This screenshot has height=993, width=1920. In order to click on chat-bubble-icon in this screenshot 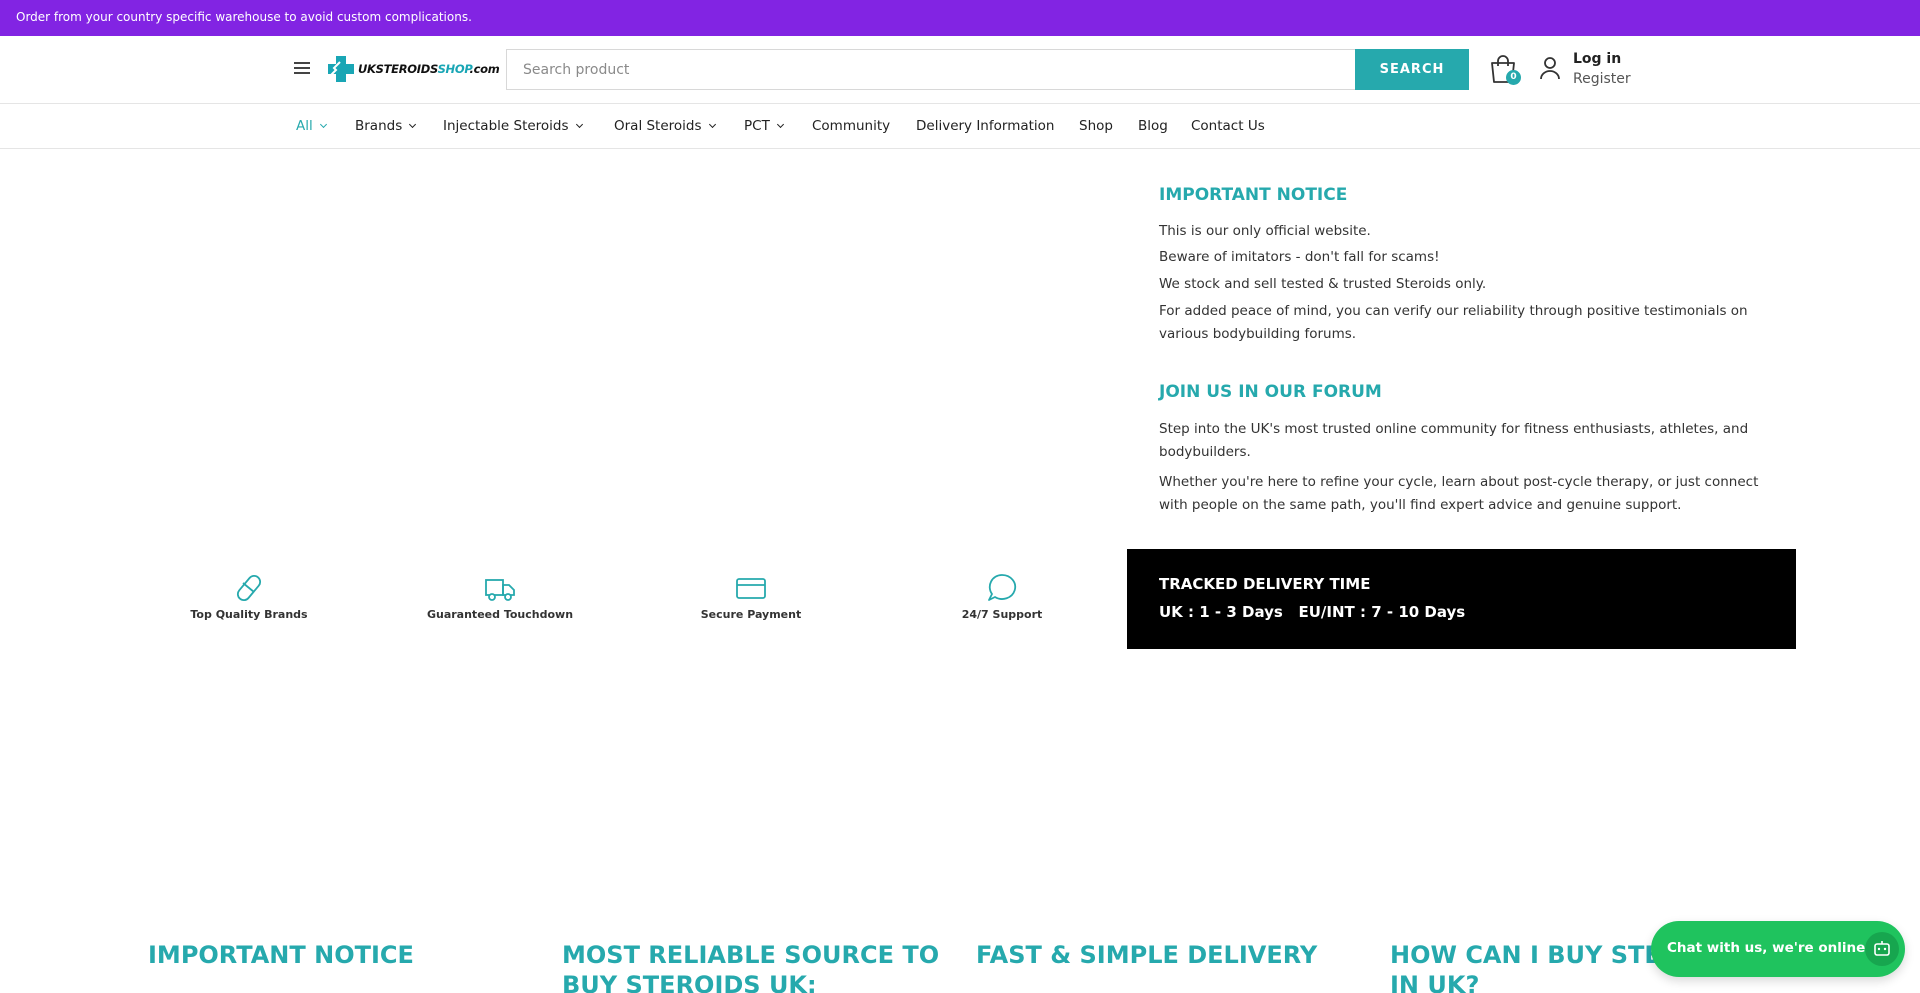, I will do `click(1002, 587)`.